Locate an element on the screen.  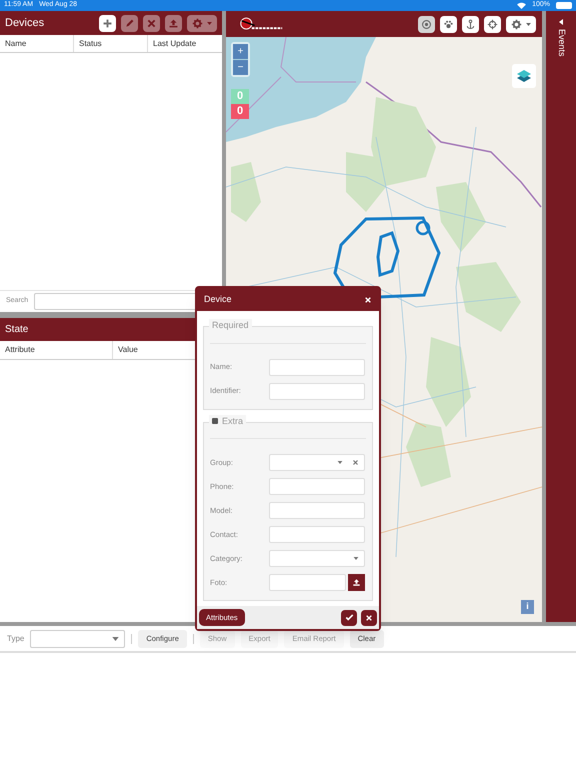
wifi-icon is located at coordinates (521, 5).